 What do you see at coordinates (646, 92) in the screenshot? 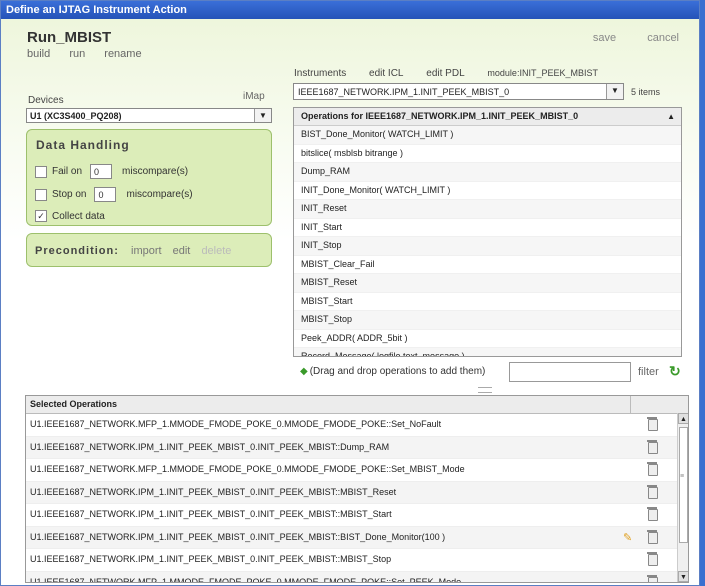
I see `items-count: 5 items` at bounding box center [646, 92].